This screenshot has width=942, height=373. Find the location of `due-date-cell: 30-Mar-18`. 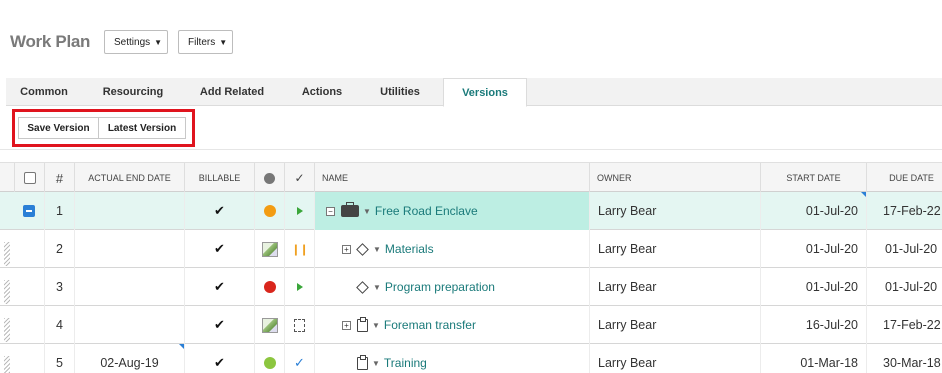

due-date-cell: 30-Mar-18 is located at coordinates (904, 358).